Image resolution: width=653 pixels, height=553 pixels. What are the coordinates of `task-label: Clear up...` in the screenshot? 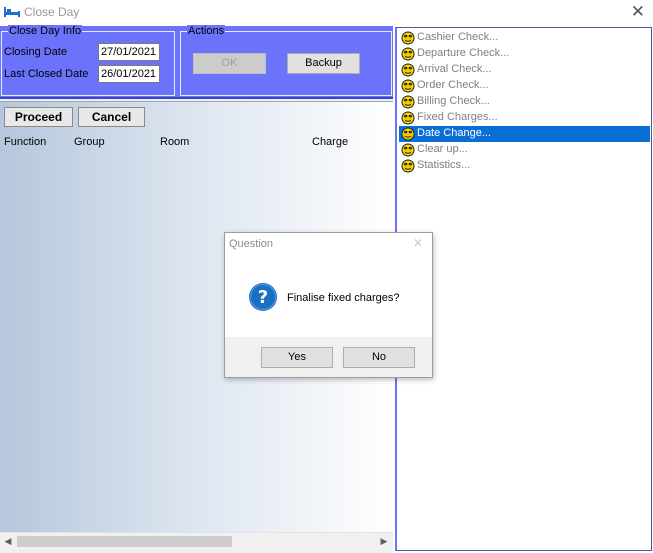 It's located at (442, 149).